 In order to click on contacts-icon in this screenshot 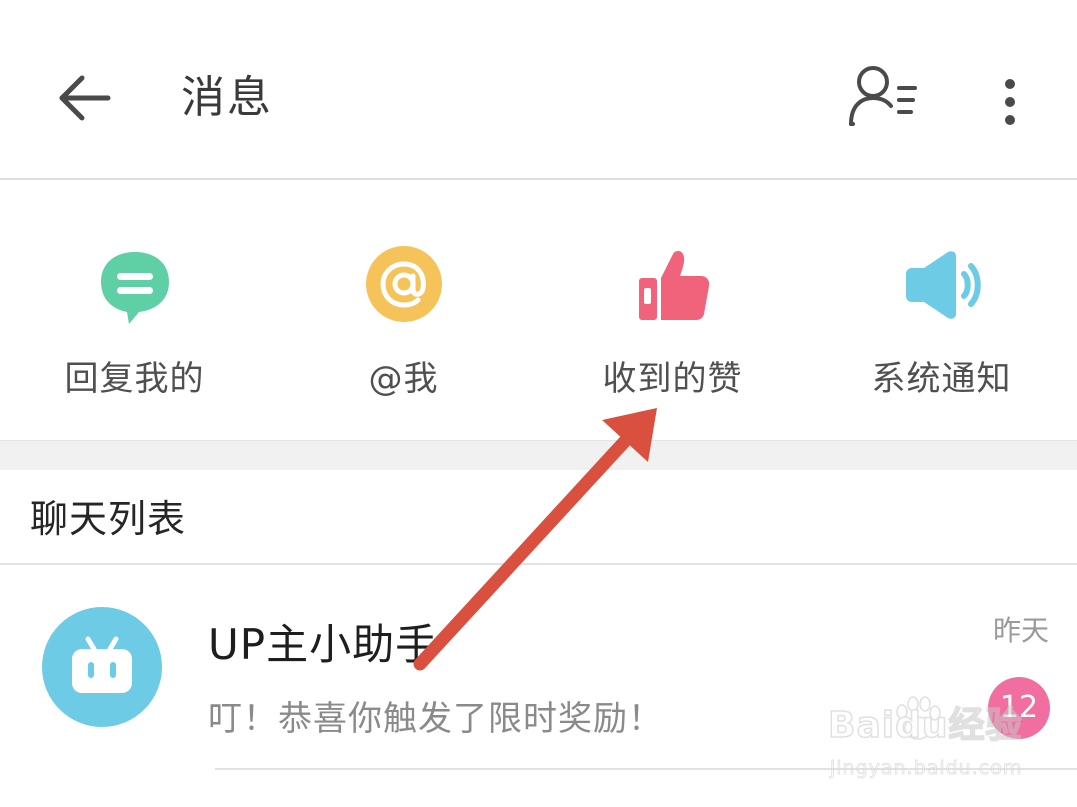, I will do `click(883, 96)`.